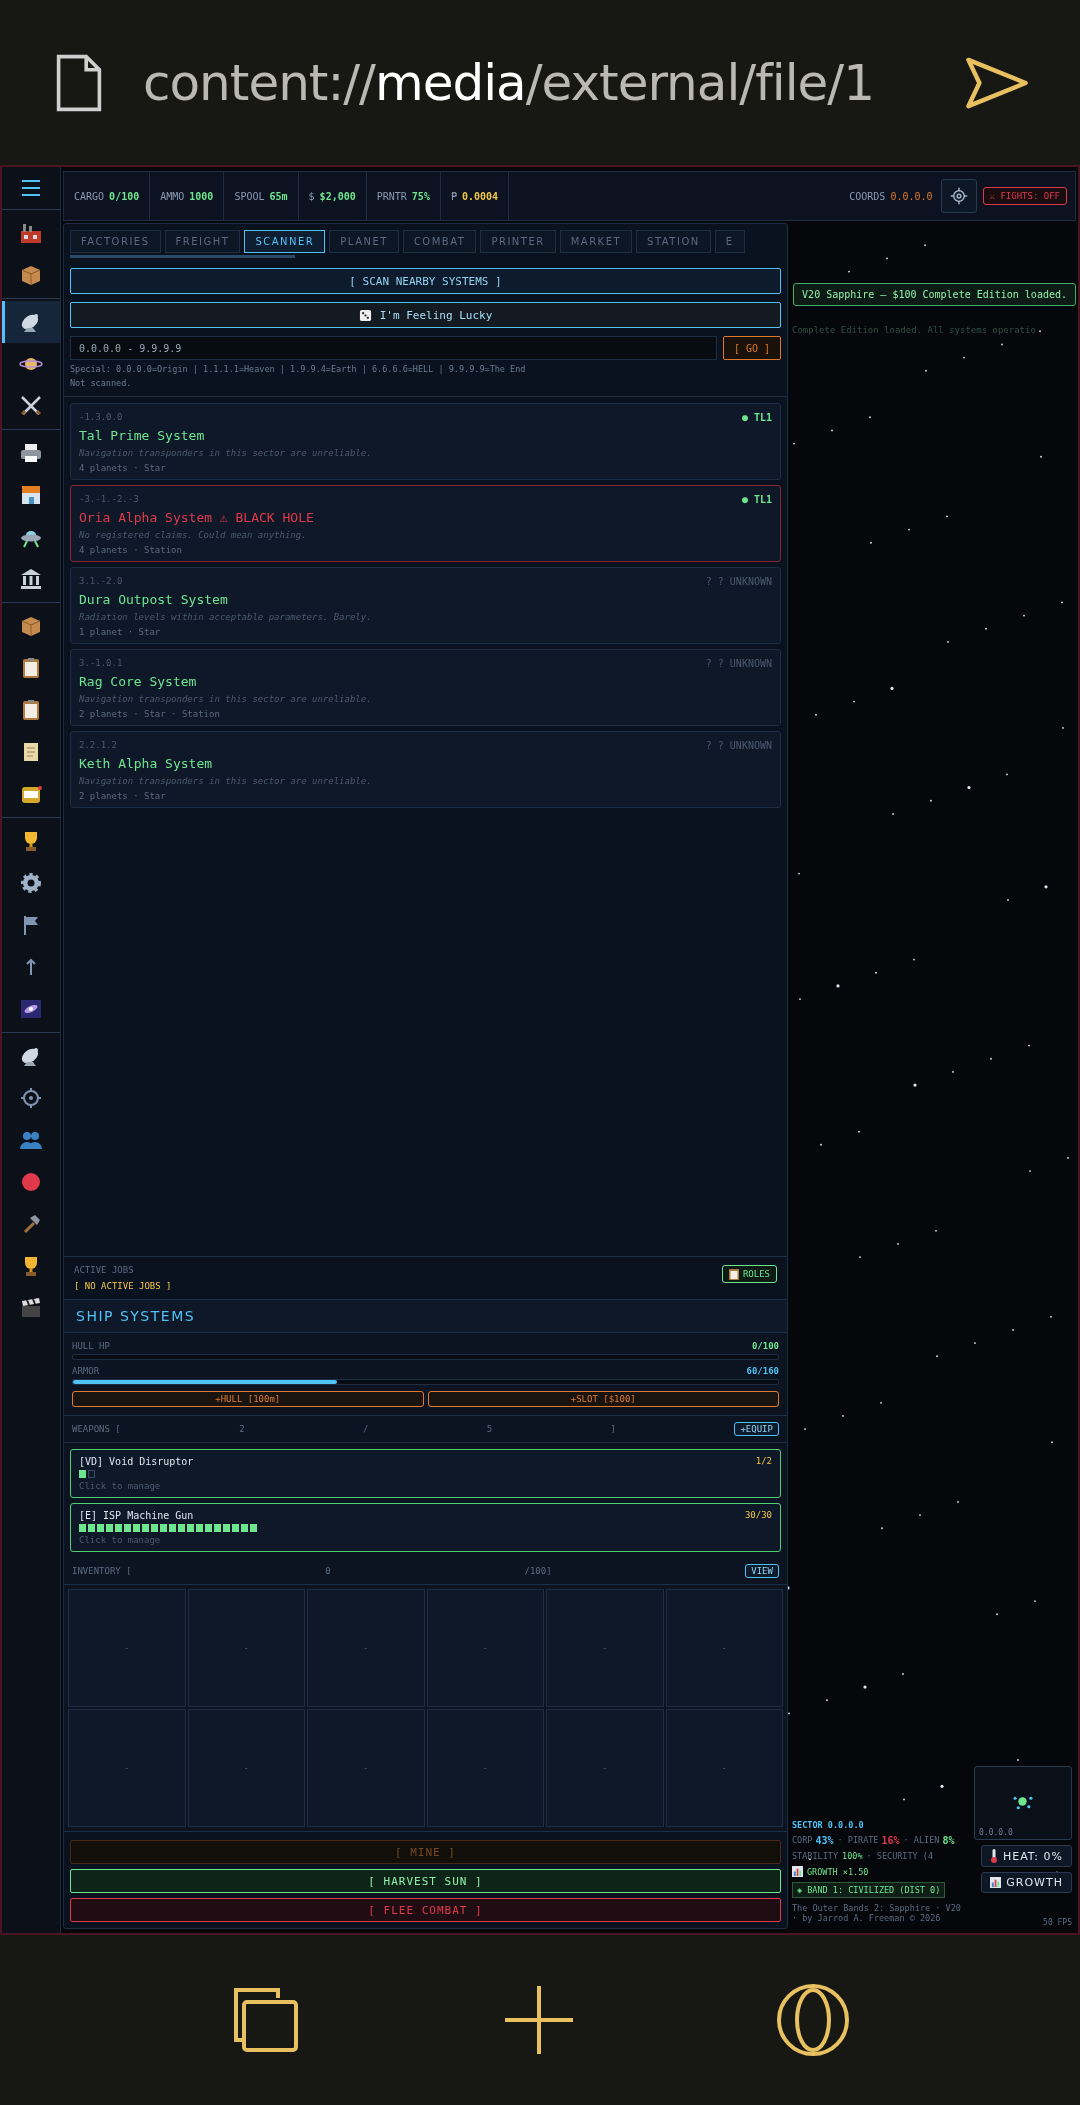 This screenshot has width=1080, height=2105. I want to click on special-coords-note: Special: 0.0.0.0=Origin | 1.1.1.1=Heaven | 1.9.9.4=Earth | 6.6.6.6=HELL | 9.9.9.9=The End, so click(298, 369).